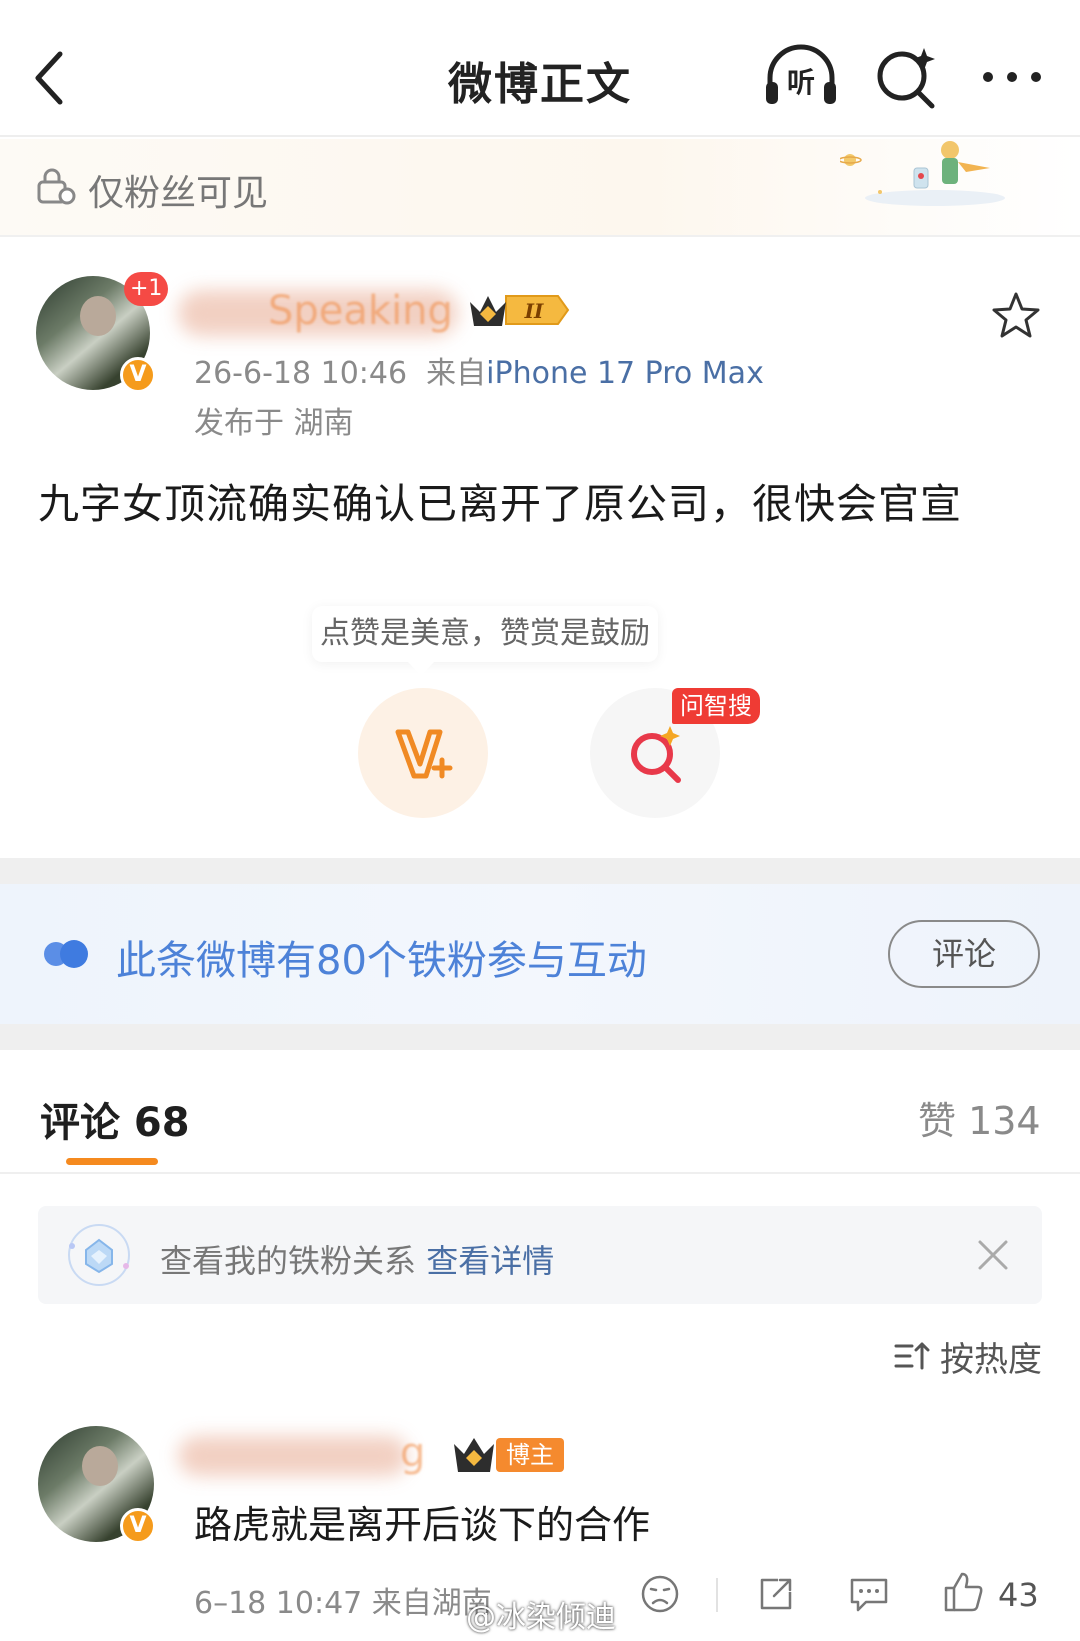 The image size is (1080, 1641). What do you see at coordinates (716, 706) in the screenshot?
I see `zhisou-tag: 问智搜` at bounding box center [716, 706].